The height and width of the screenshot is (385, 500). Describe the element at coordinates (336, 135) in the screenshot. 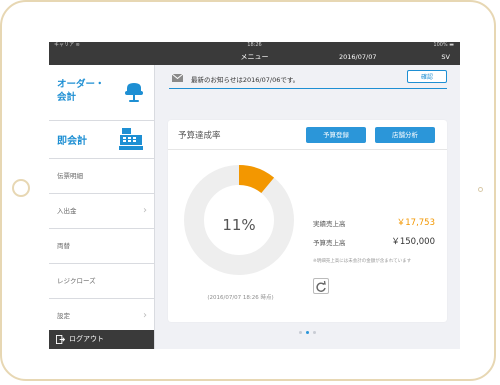

I see `budget-register-button: 予算登録` at that location.